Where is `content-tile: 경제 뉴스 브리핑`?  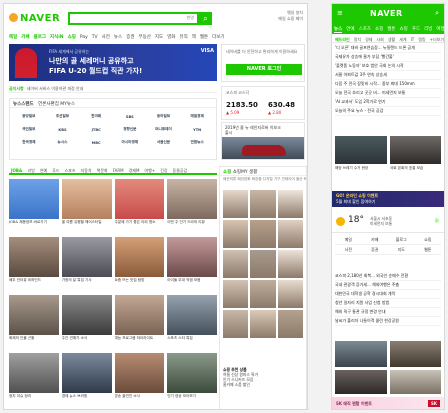
content-tile: 경제 뉴스 브리핑 is located at coordinates (86, 380).